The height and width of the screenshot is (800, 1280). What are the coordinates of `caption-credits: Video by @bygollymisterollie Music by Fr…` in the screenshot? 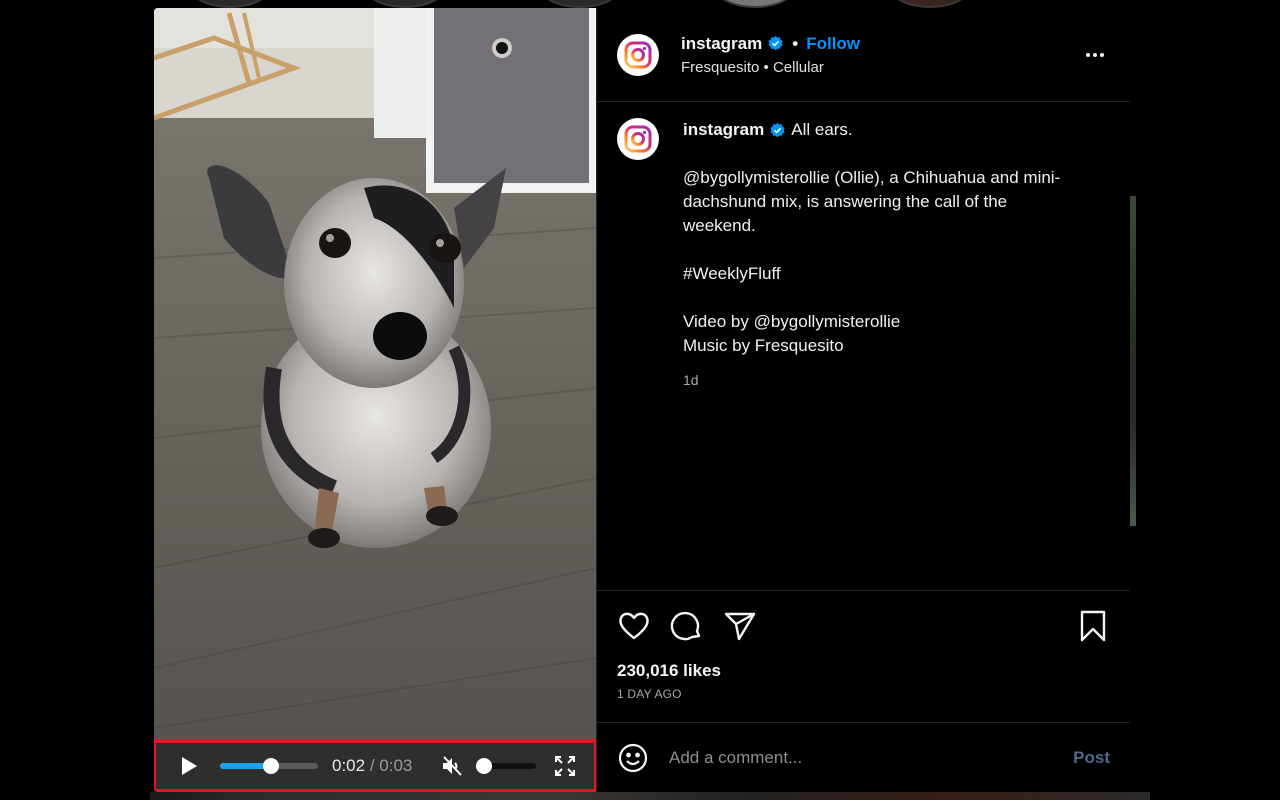 It's located at (883, 334).